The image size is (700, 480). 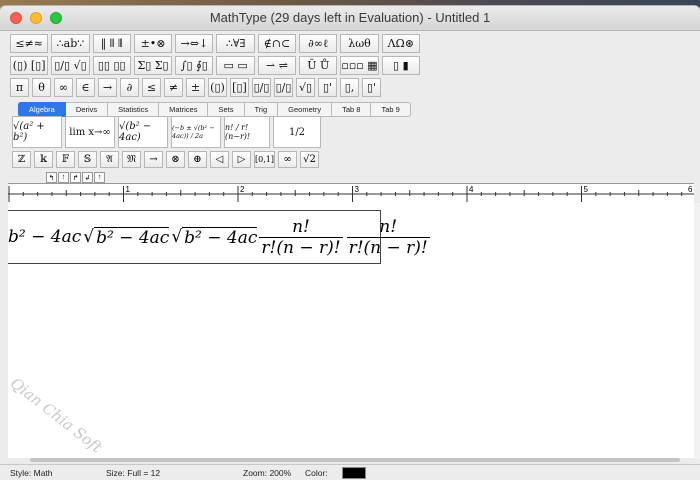 What do you see at coordinates (391, 109) in the screenshot?
I see `tab-9: Tab 9` at bounding box center [391, 109].